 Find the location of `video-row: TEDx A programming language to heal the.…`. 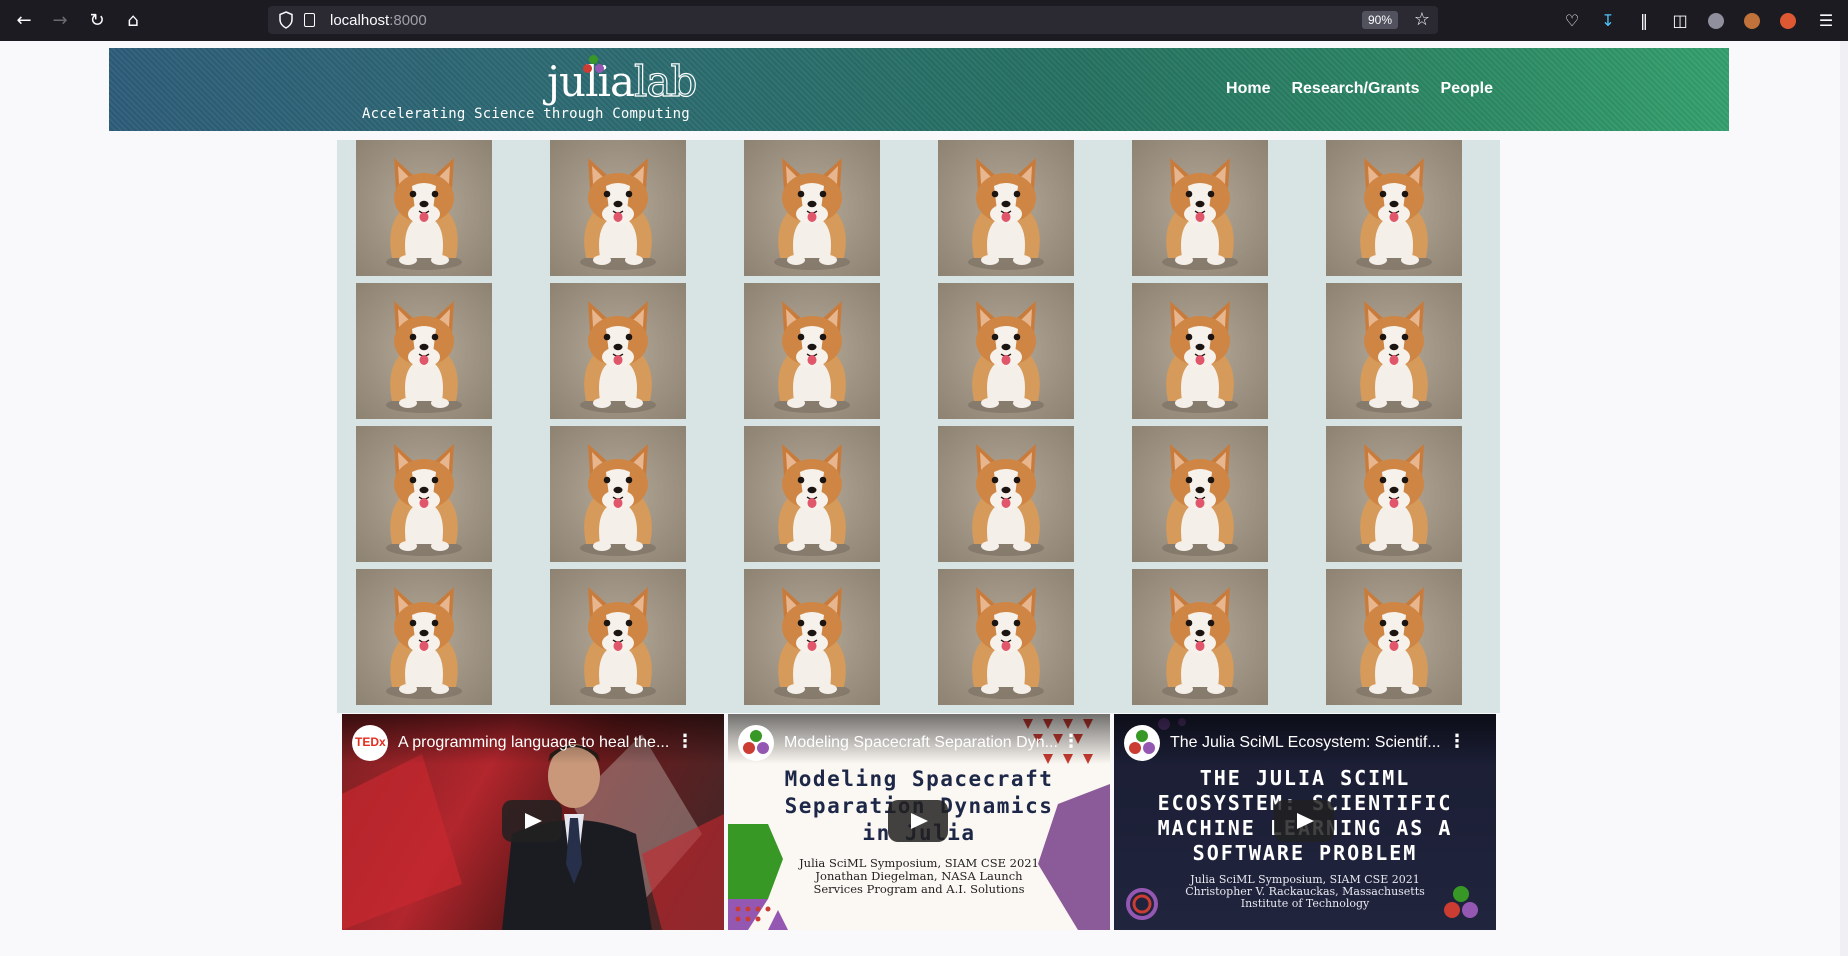

video-row: TEDx A programming language to heal the.… is located at coordinates (918, 822).